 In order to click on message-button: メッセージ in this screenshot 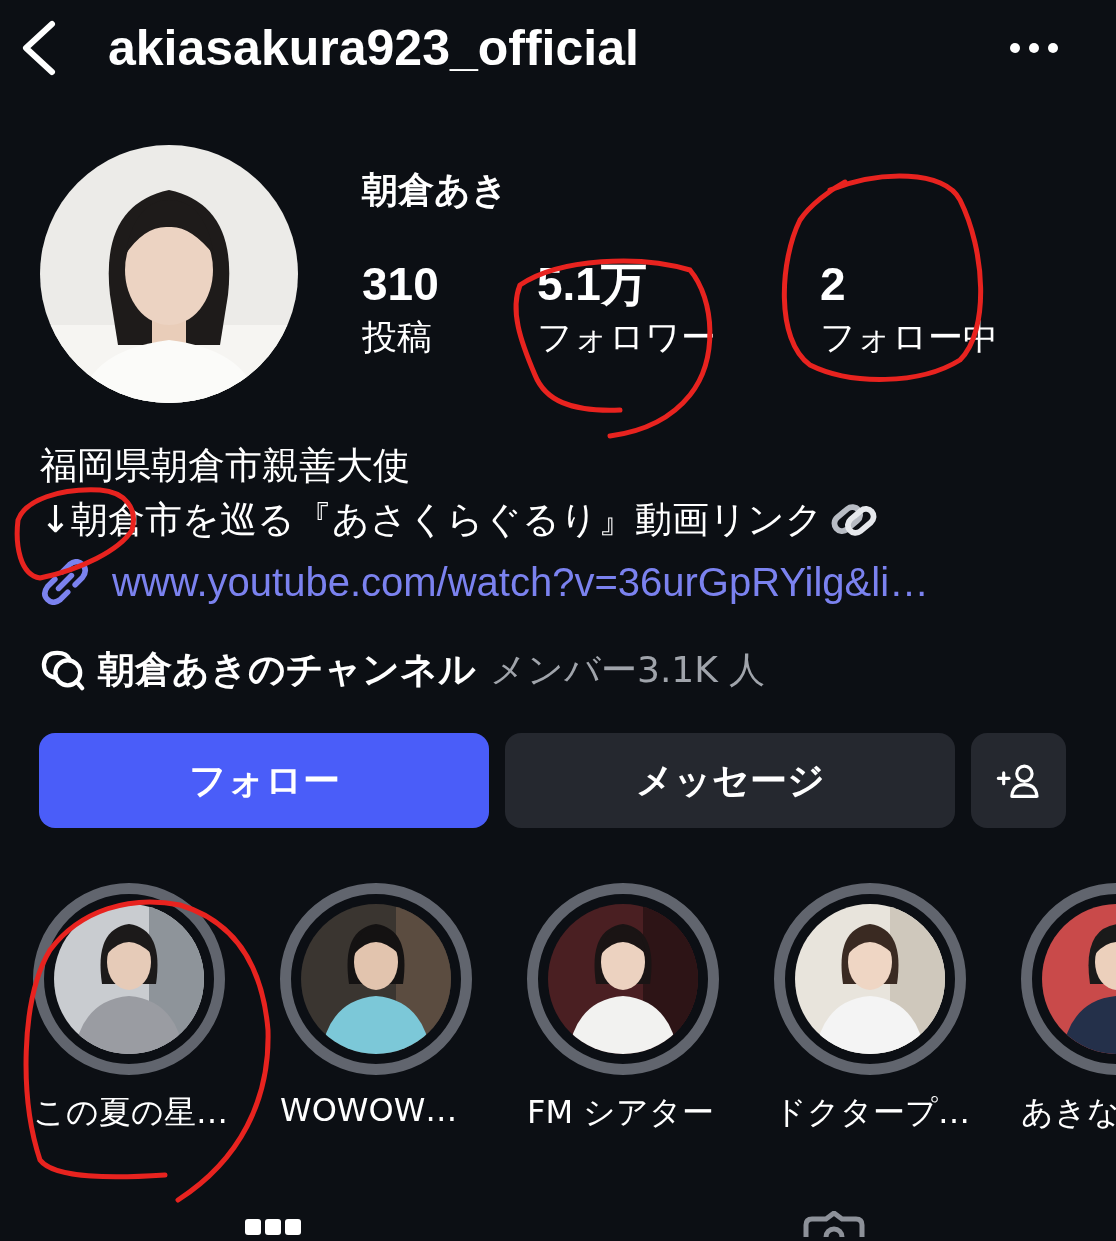, I will do `click(730, 780)`.